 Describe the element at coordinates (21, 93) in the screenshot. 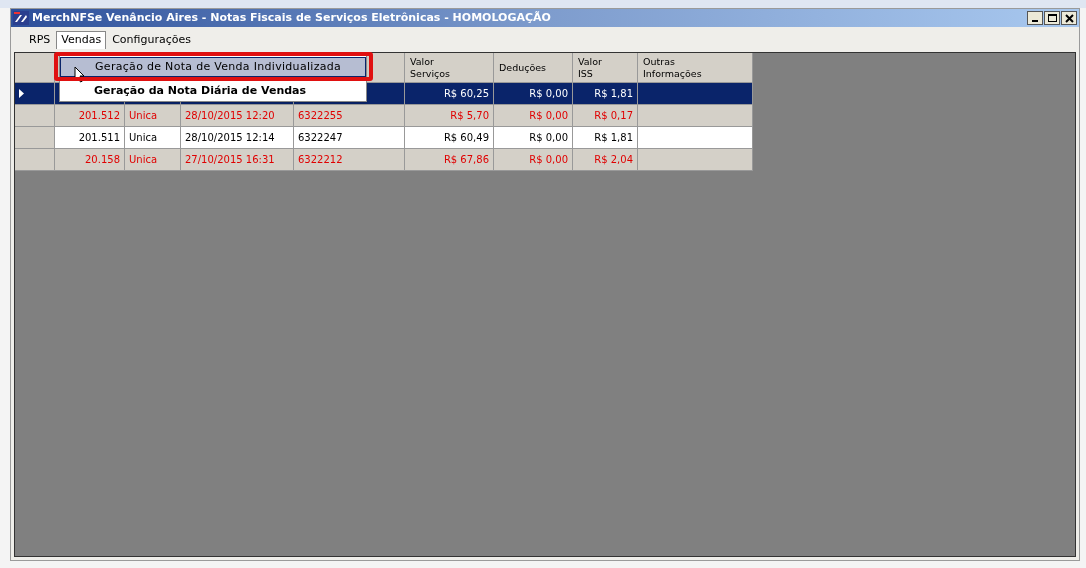

I see `current-row-icon` at that location.